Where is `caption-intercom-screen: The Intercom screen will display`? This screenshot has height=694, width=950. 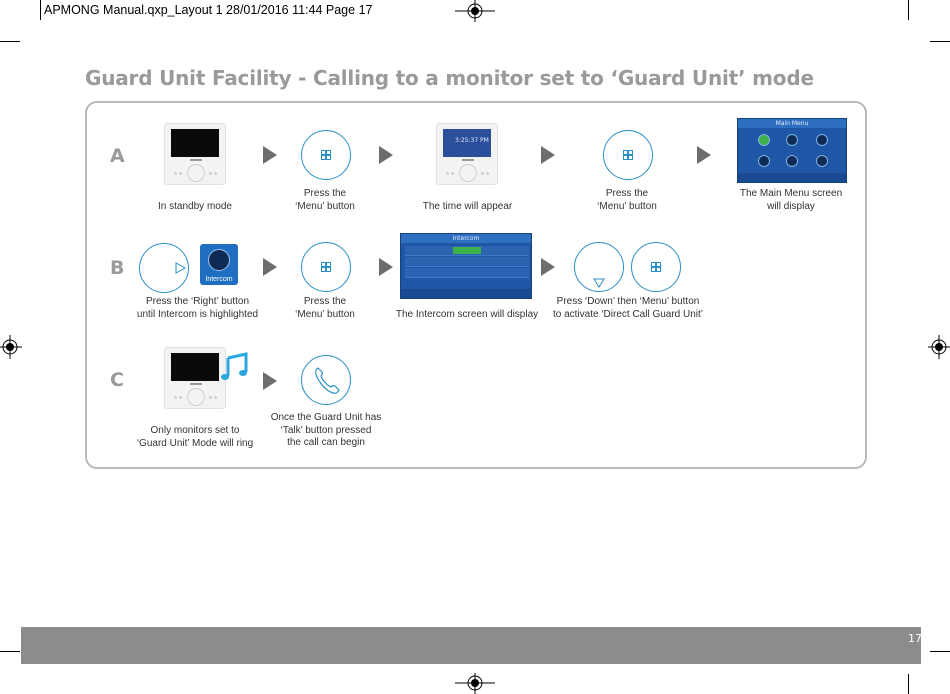
caption-intercom-screen: The Intercom screen will display is located at coordinates (467, 314).